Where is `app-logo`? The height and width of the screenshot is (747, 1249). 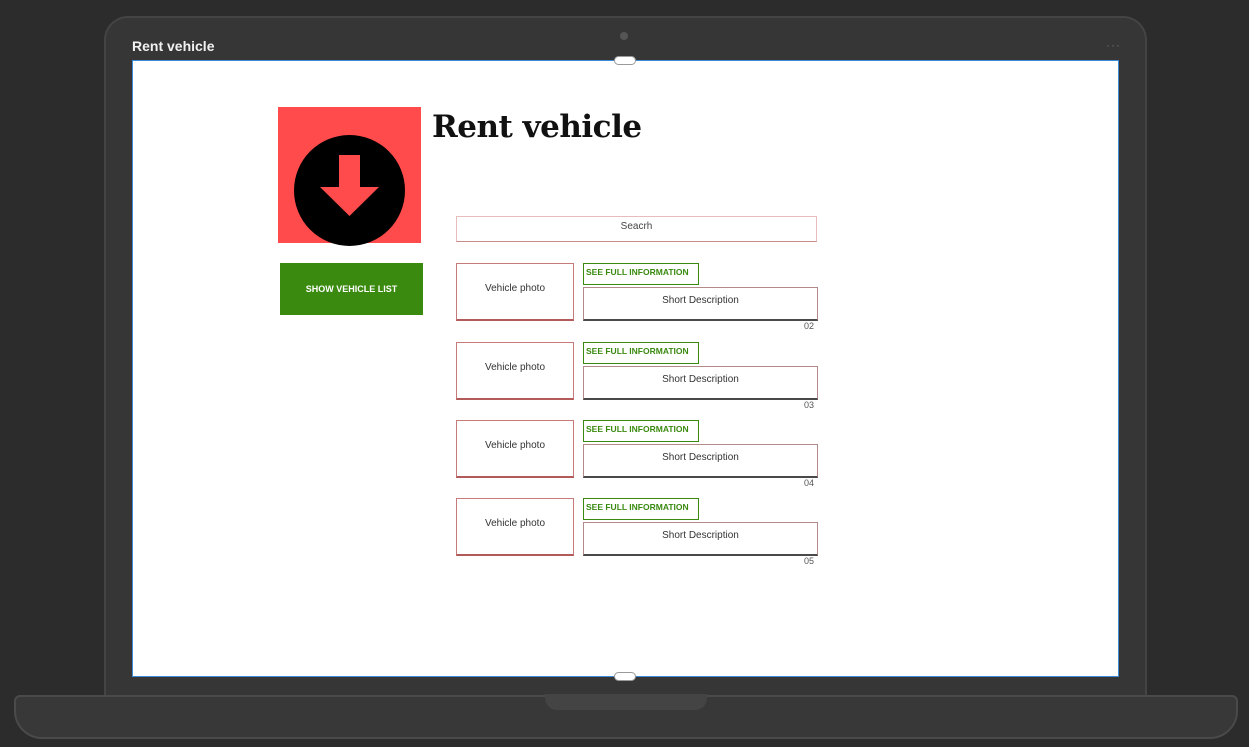 app-logo is located at coordinates (349, 176).